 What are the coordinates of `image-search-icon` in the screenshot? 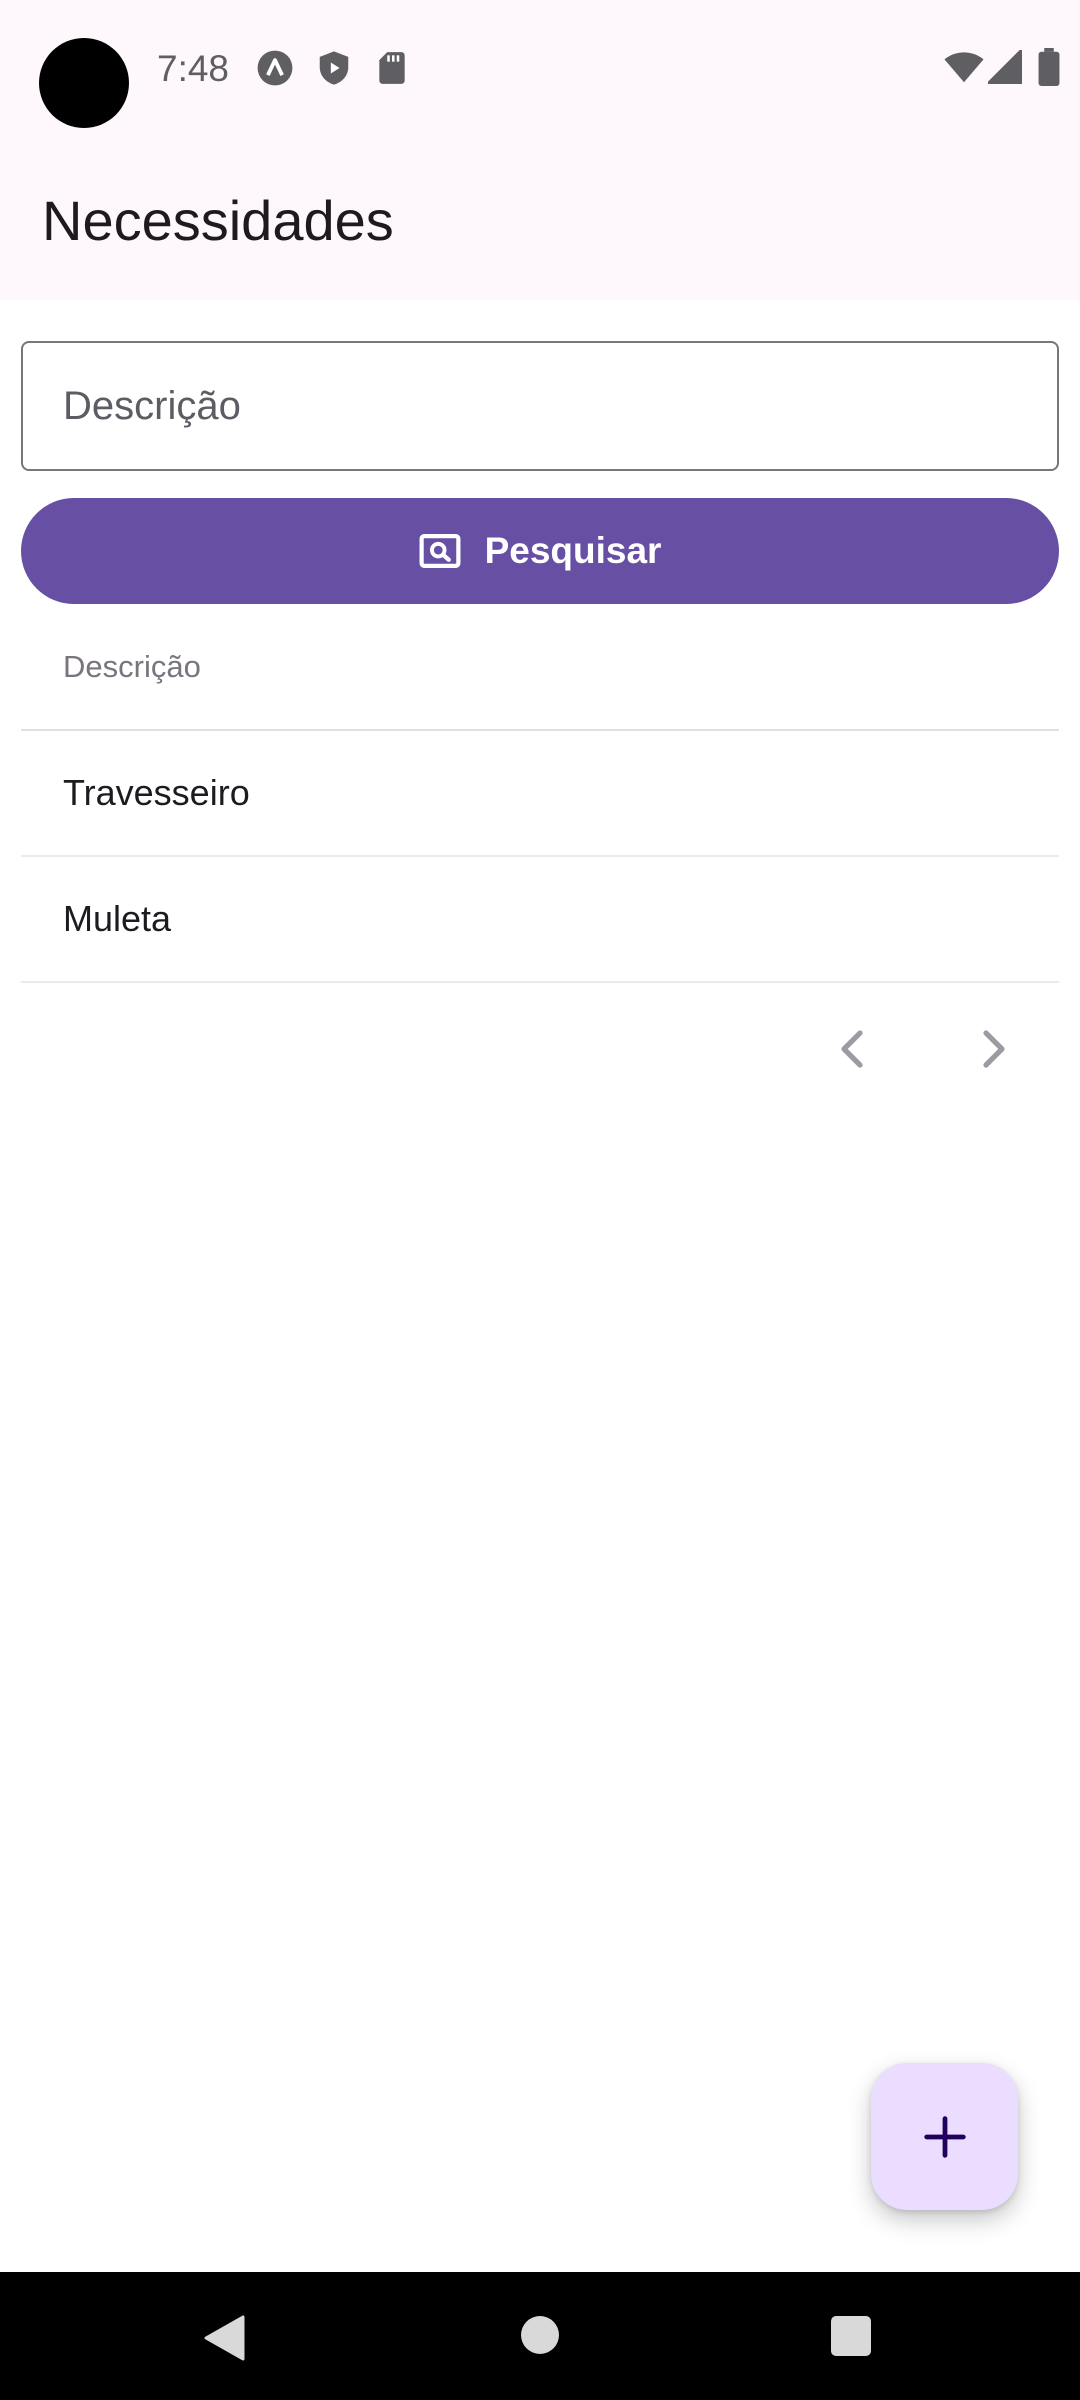 It's located at (440, 551).